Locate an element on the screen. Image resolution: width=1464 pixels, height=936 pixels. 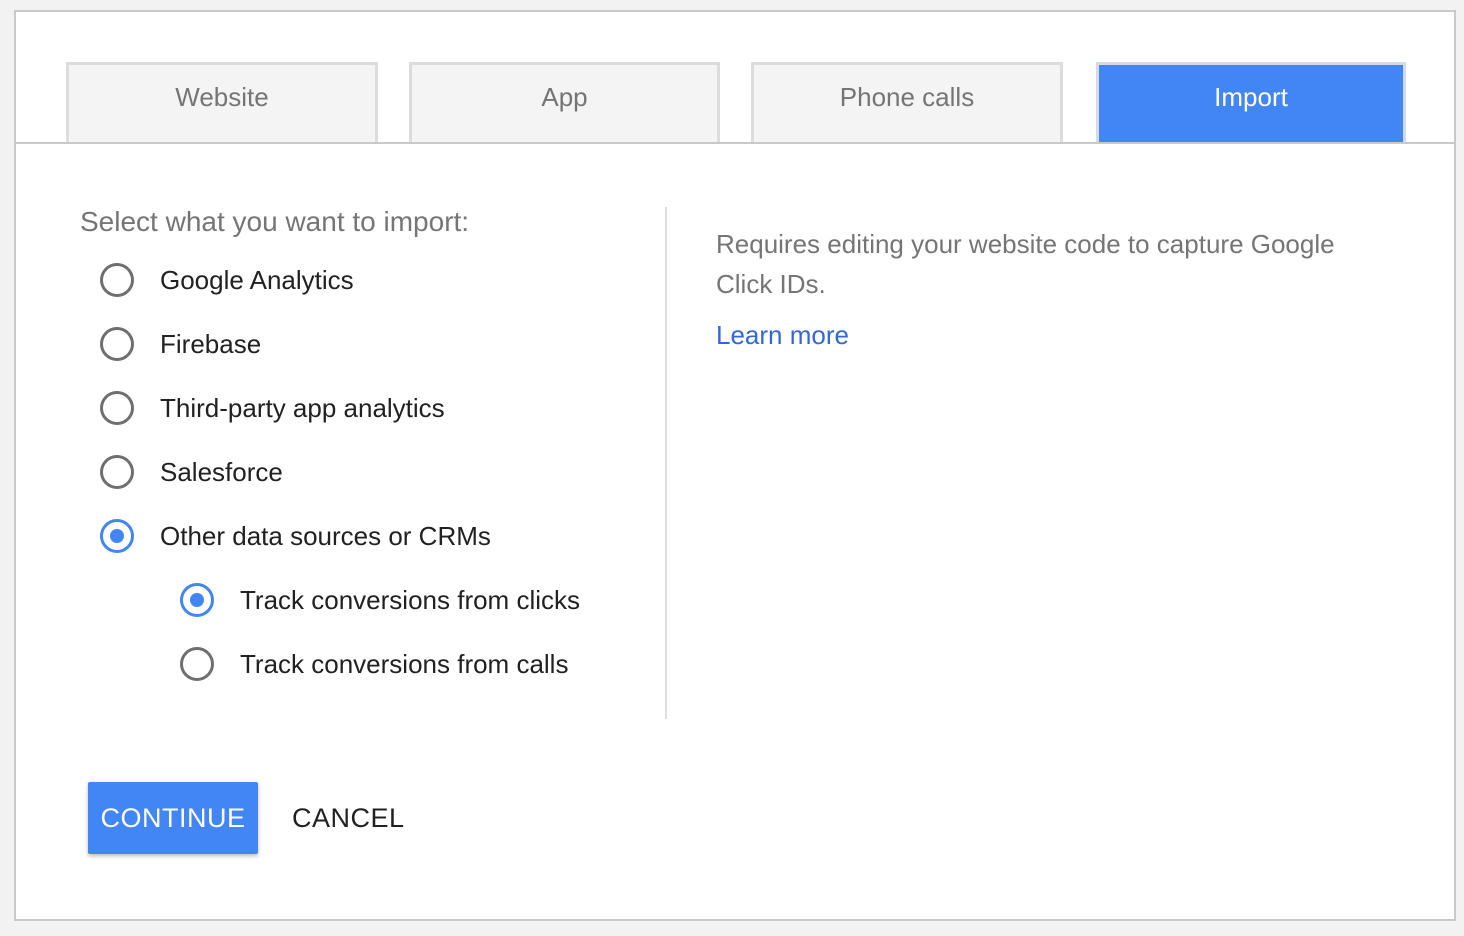
conversion-type-tabs: Website App Phone calls Import is located at coordinates (735, 78).